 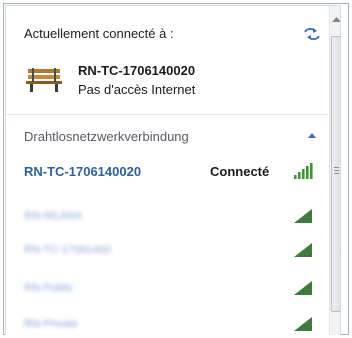 What do you see at coordinates (53, 216) in the screenshot?
I see `network-name: RN-WLAN4` at bounding box center [53, 216].